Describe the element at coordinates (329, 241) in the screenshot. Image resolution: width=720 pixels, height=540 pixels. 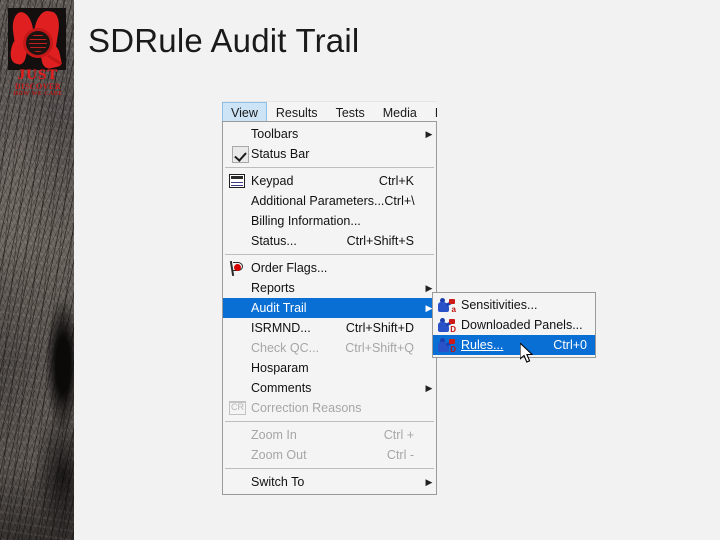
I see `menu-item-status: Status... Ctrl+Shift+S` at that location.